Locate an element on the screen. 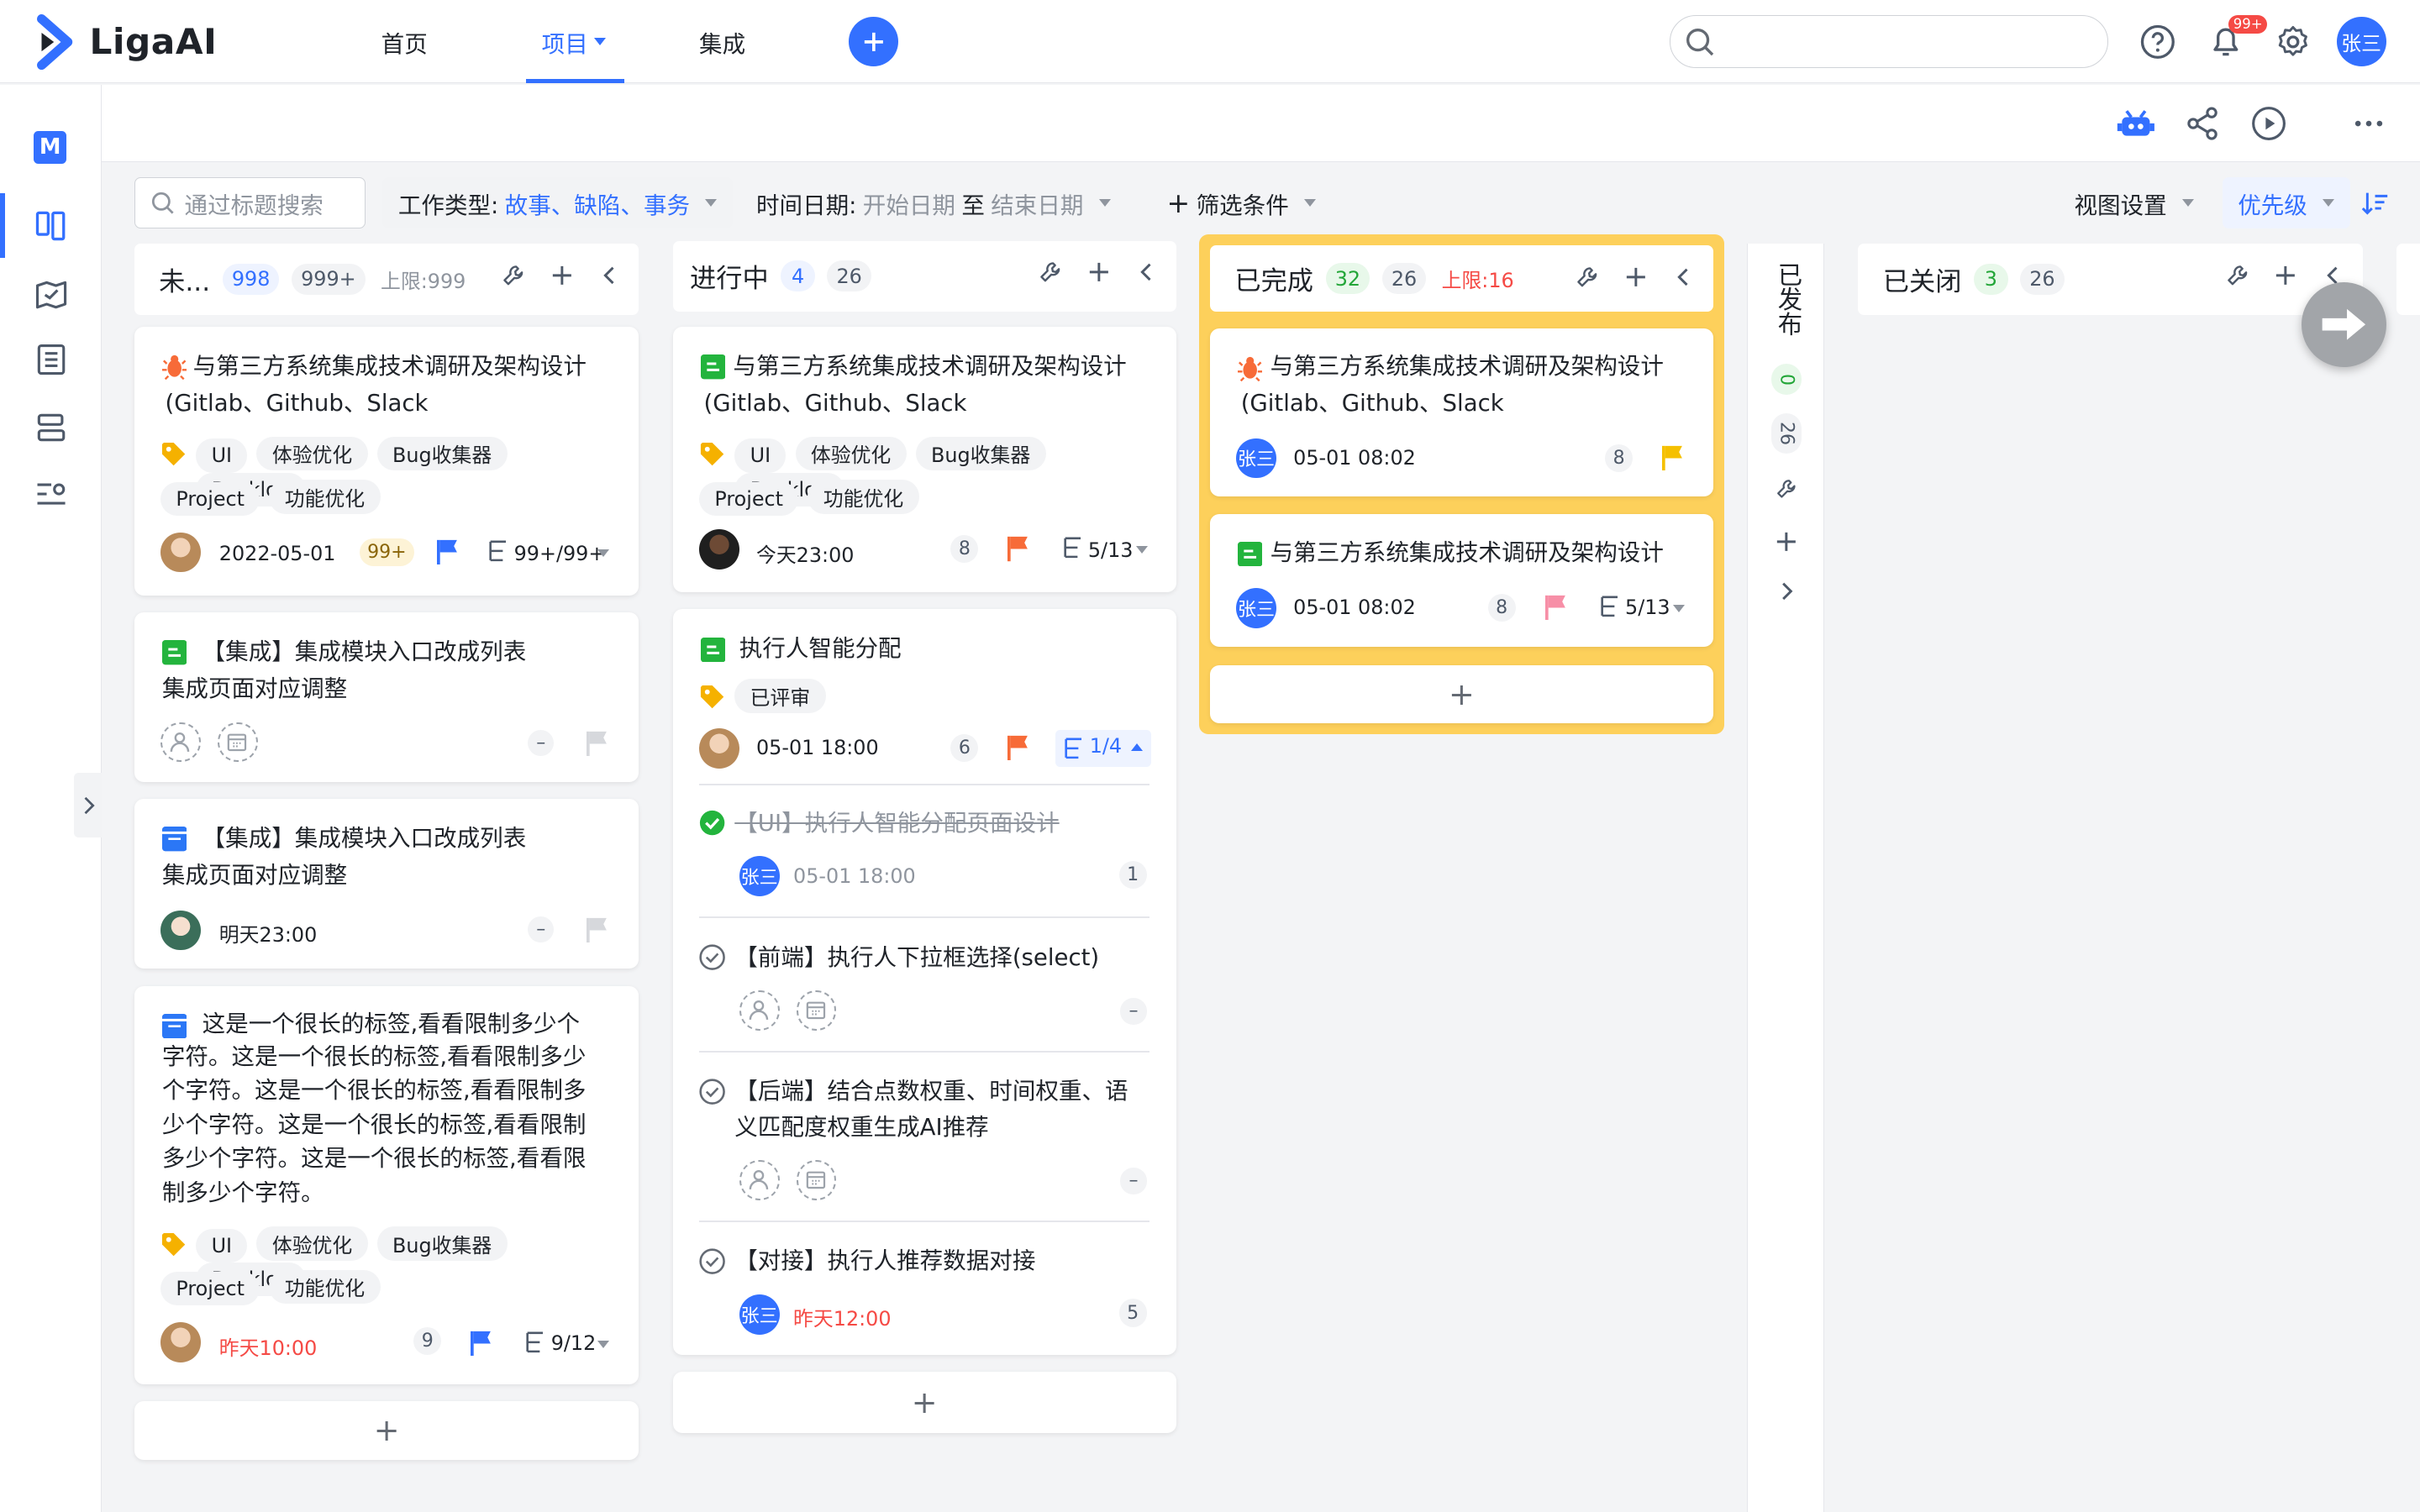 The image size is (2420, 1512). subtask-count: 9/12 is located at coordinates (574, 1343).